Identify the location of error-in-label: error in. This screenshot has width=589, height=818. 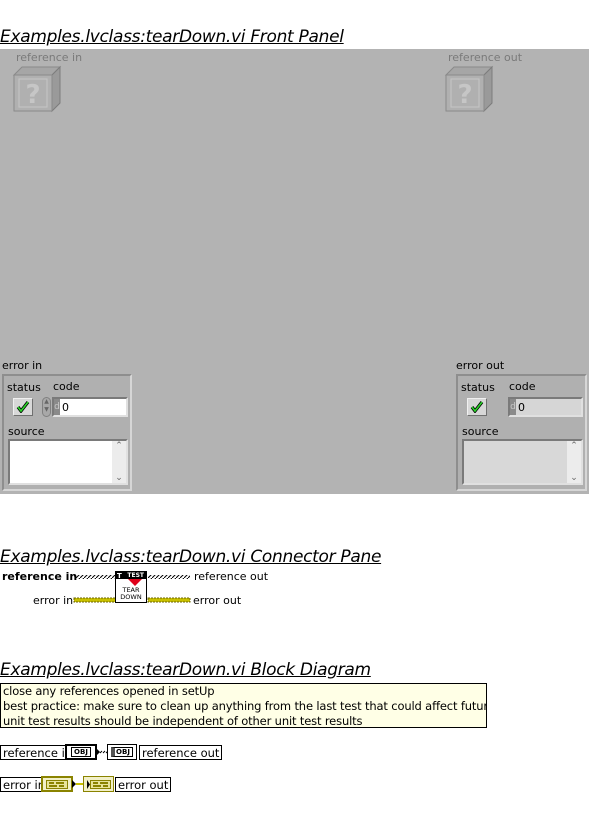
(22, 365).